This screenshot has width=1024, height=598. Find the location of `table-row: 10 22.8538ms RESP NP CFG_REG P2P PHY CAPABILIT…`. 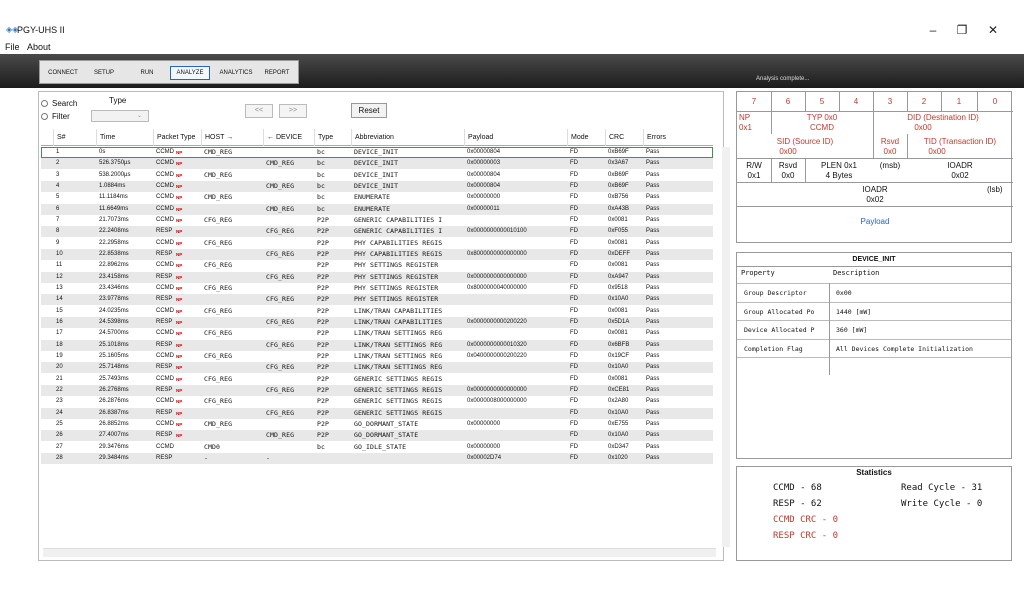

table-row: 10 22.8538ms RESP NP CFG_REG P2P PHY CAPABILIT… is located at coordinates (377, 254).